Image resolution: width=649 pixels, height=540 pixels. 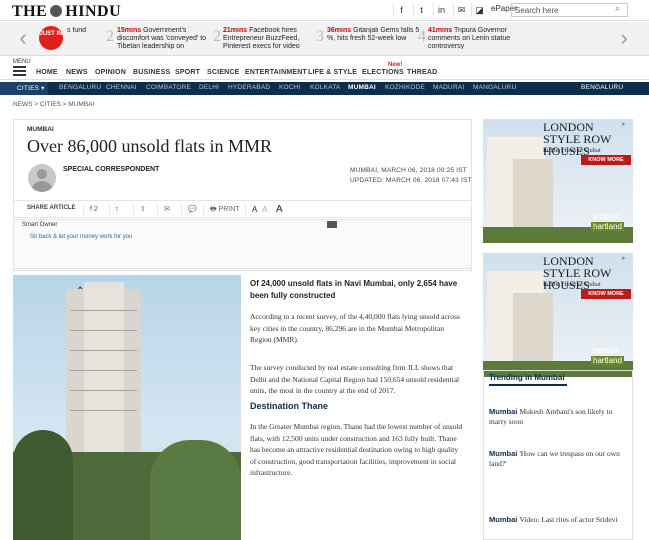 What do you see at coordinates (325, 87) in the screenshot?
I see `city-link: KOLKATA` at bounding box center [325, 87].